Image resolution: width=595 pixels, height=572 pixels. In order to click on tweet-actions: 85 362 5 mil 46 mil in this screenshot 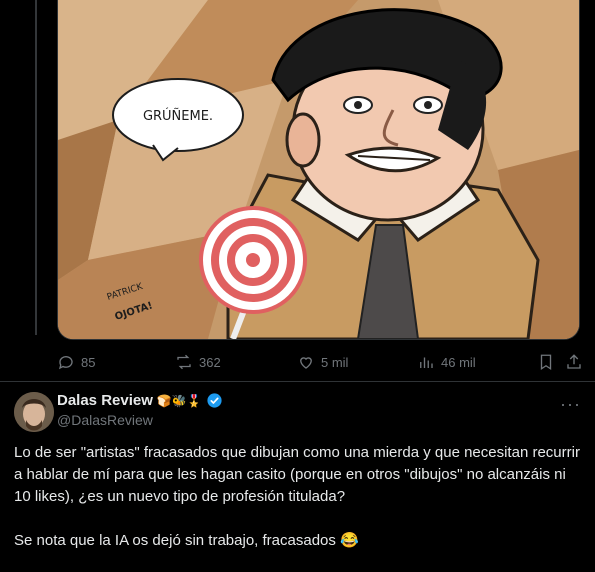, I will do `click(322, 362)`.